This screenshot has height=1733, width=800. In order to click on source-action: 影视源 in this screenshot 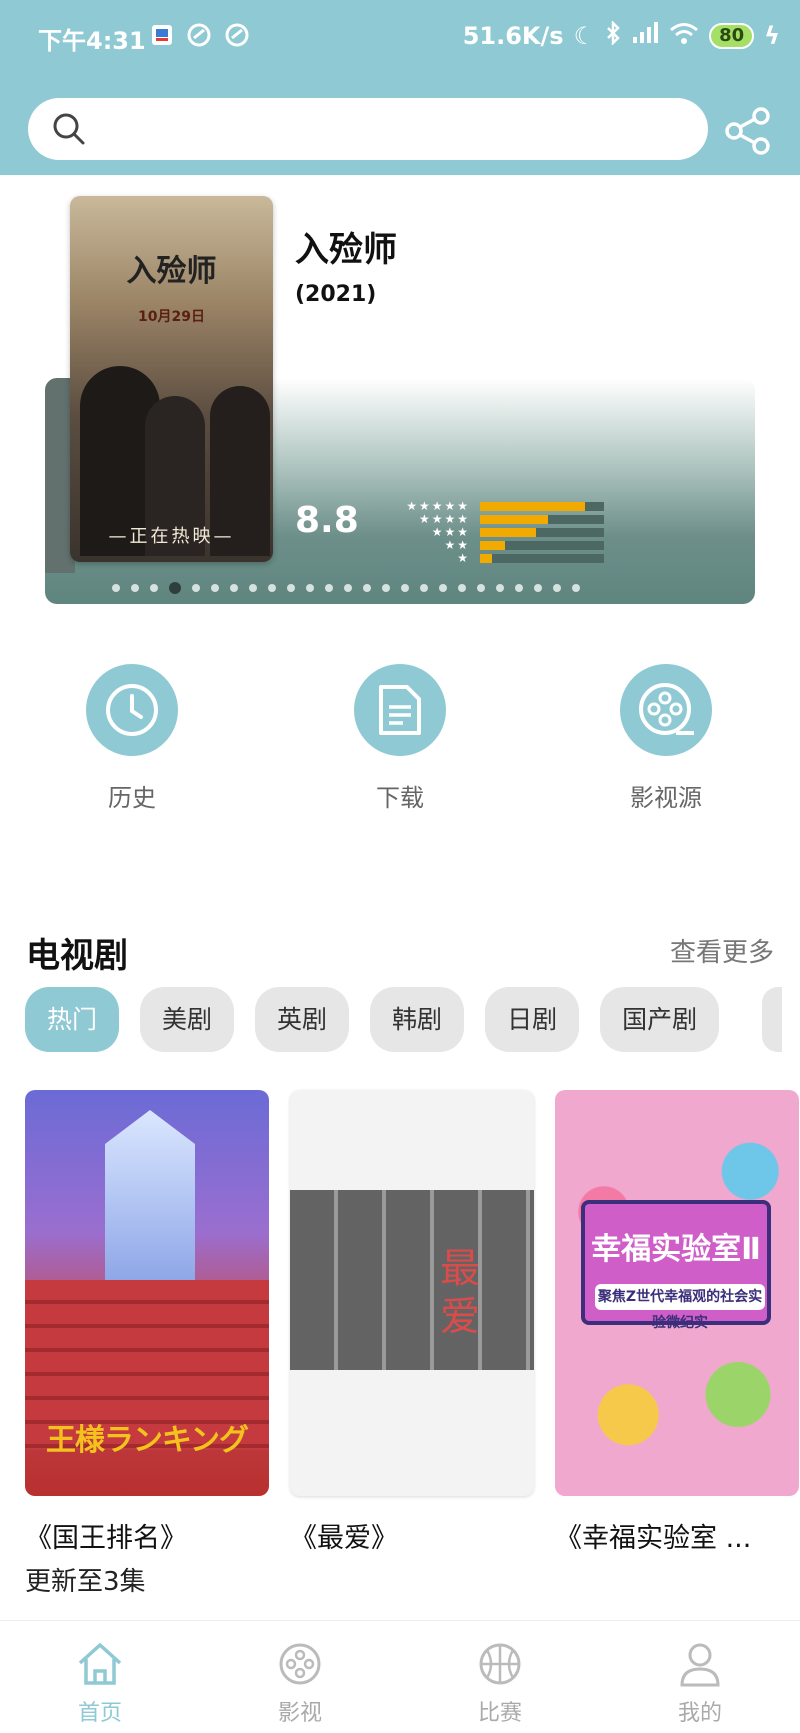, I will do `click(666, 738)`.